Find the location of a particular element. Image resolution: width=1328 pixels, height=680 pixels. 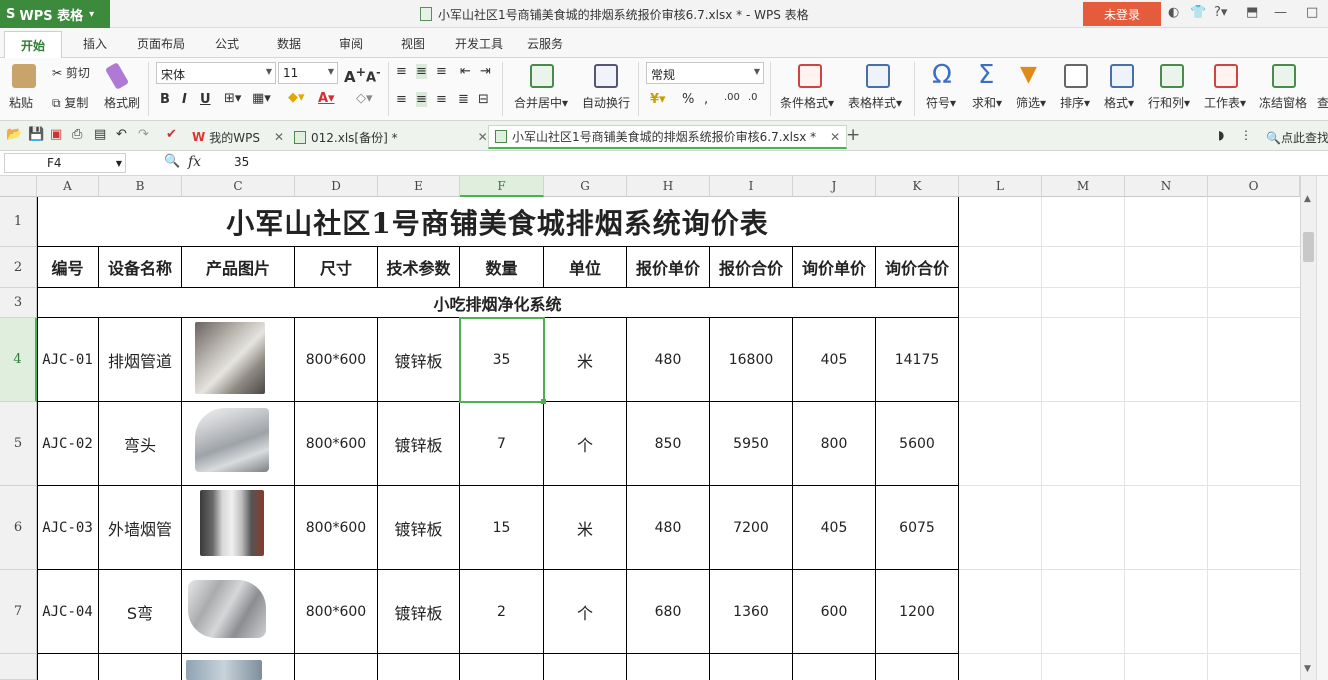

column-header-b: B is located at coordinates (140, 186).